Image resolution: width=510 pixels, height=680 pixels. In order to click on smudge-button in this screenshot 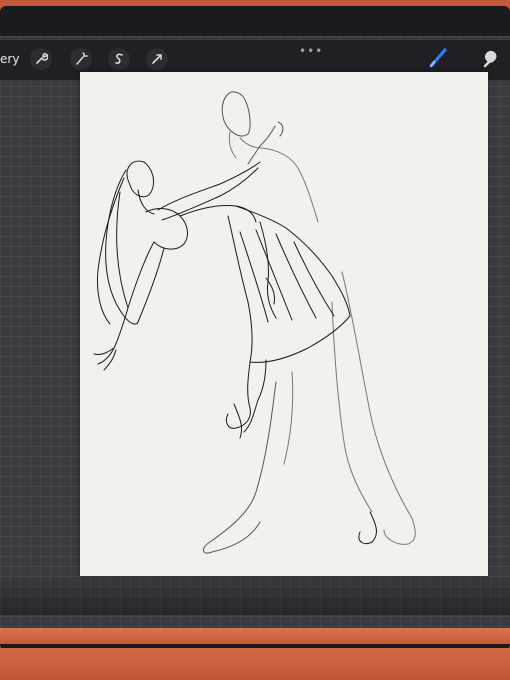, I will do `click(491, 57)`.